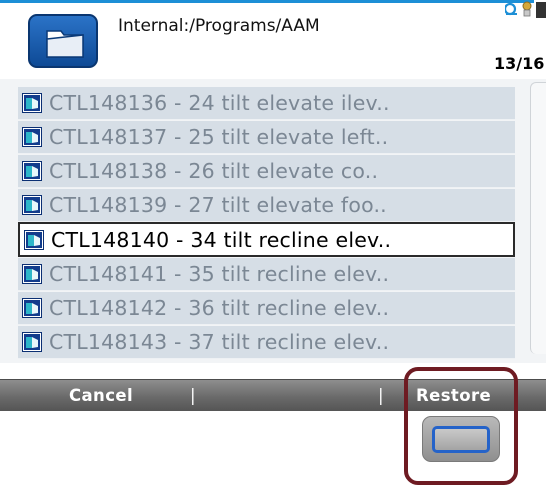  What do you see at coordinates (219, 274) in the screenshot?
I see `list-item-label: CTL148141 - 35 tilt recline elev..` at bounding box center [219, 274].